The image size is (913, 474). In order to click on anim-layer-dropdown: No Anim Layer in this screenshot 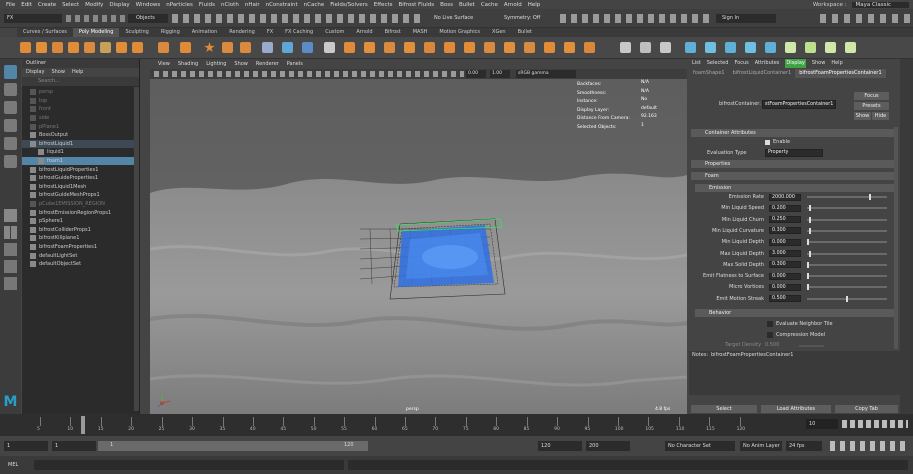, I will do `click(761, 446)`.